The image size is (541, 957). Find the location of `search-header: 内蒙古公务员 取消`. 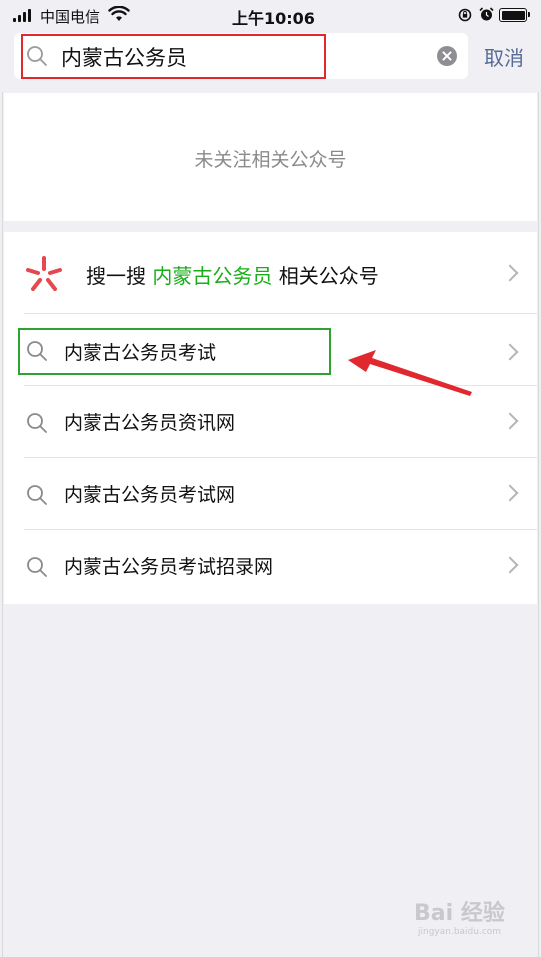

search-header: 内蒙古公务员 取消 is located at coordinates (270, 61).